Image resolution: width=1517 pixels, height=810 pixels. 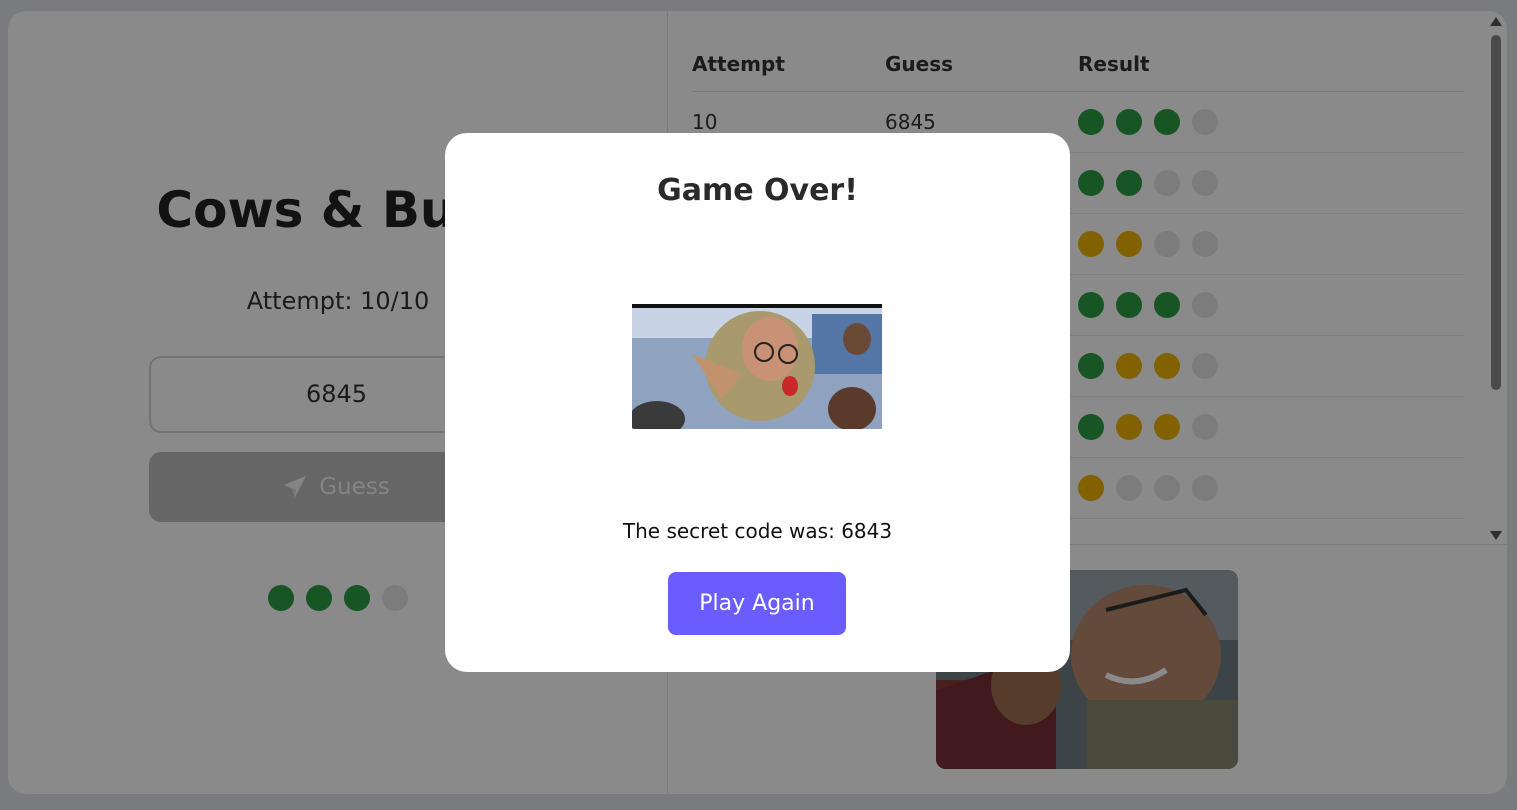 What do you see at coordinates (757, 366) in the screenshot?
I see `game-over-image` at bounding box center [757, 366].